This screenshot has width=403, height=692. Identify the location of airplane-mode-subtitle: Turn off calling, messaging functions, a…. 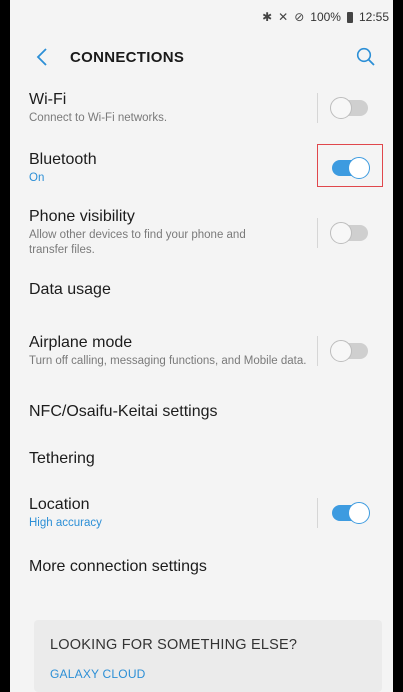
(168, 360).